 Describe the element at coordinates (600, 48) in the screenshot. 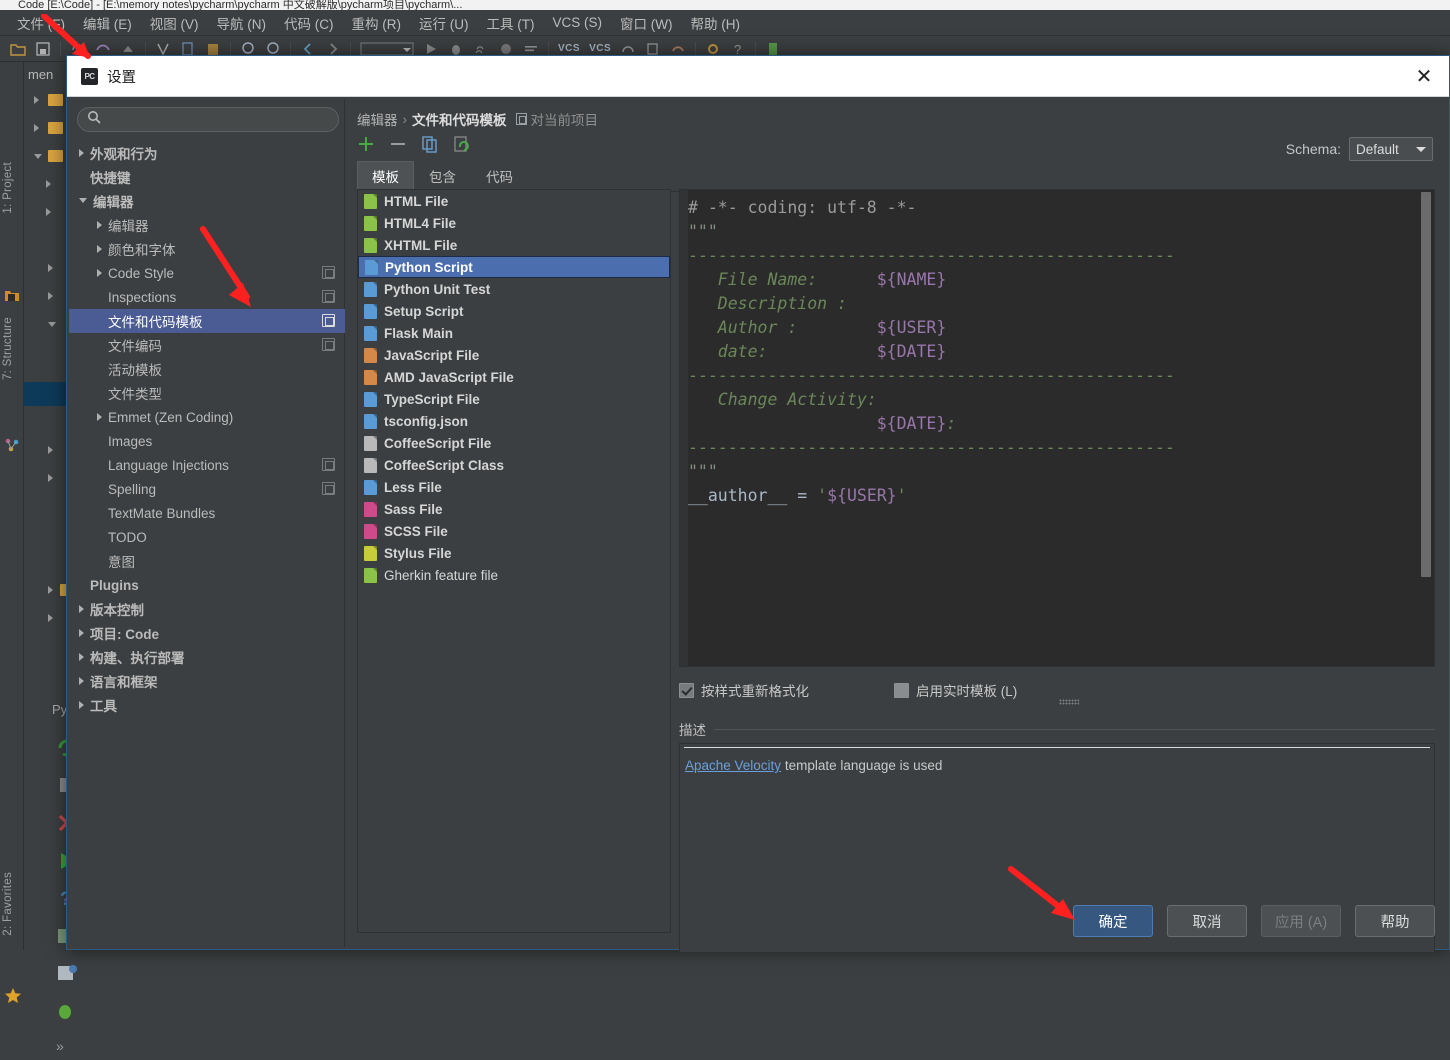

I see `vcs-commit-icon: VCS` at that location.